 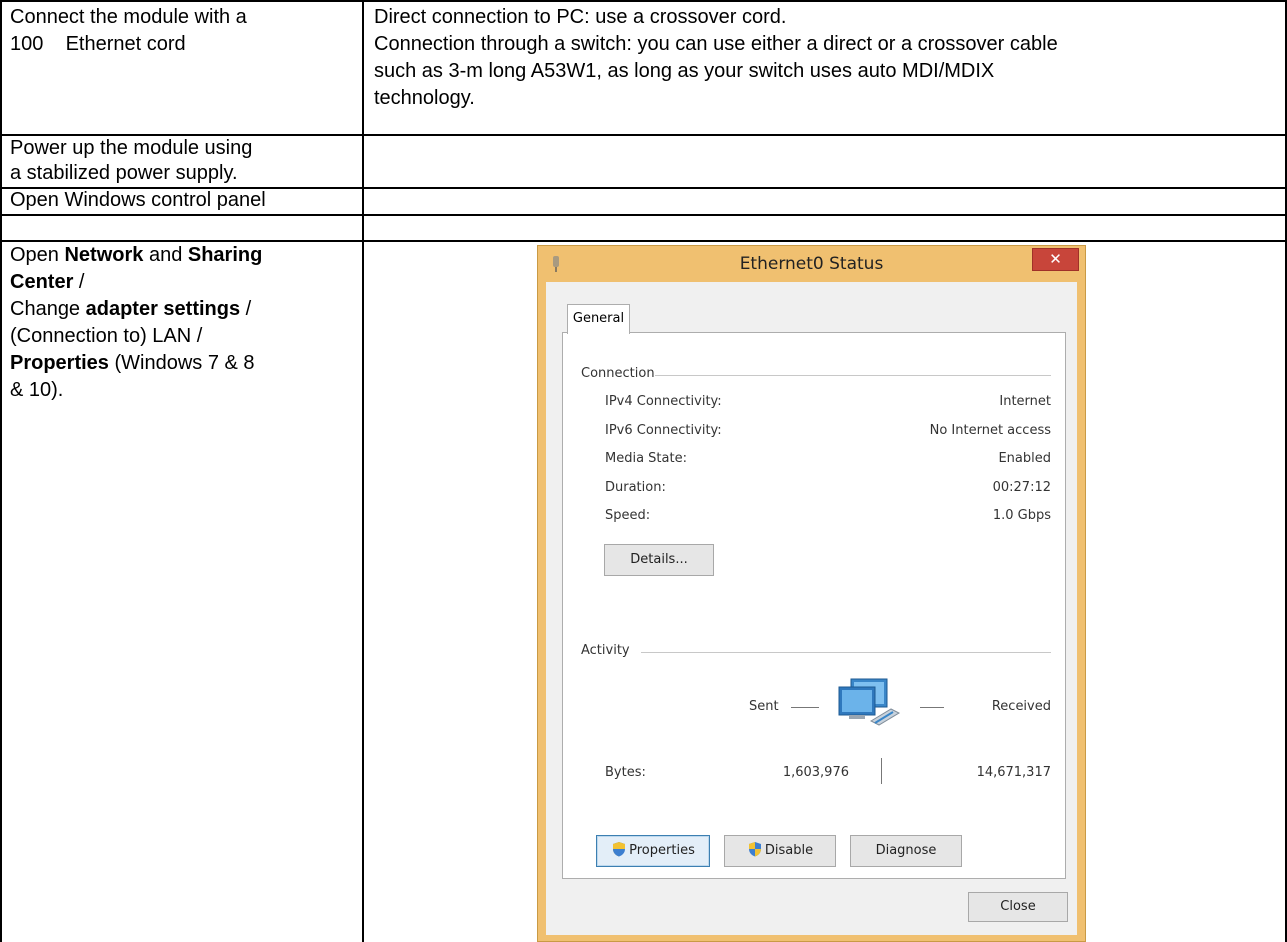 I want to click on close-icon: ✕, so click(x=1055, y=259).